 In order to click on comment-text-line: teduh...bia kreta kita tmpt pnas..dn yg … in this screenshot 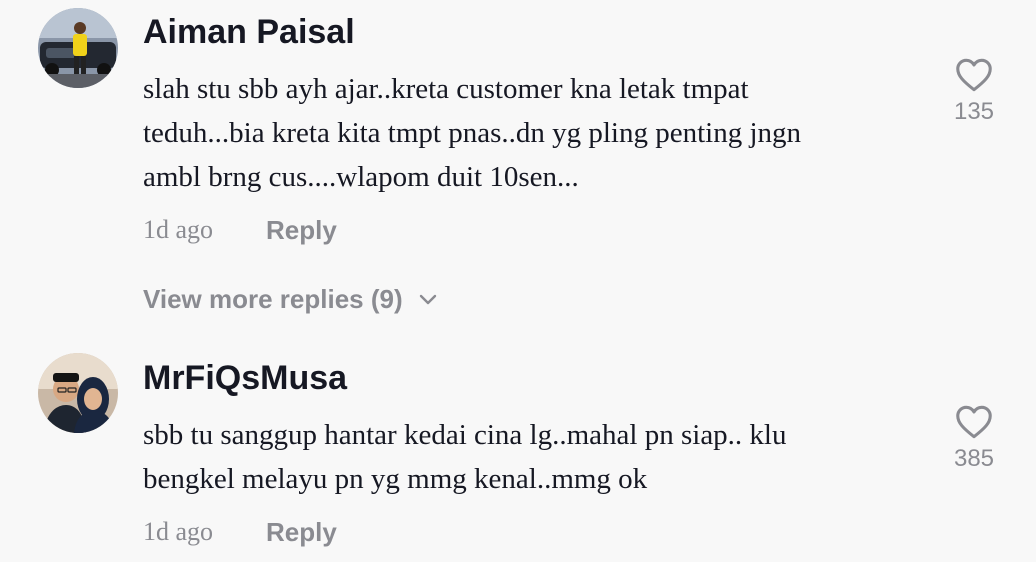, I will do `click(472, 133)`.